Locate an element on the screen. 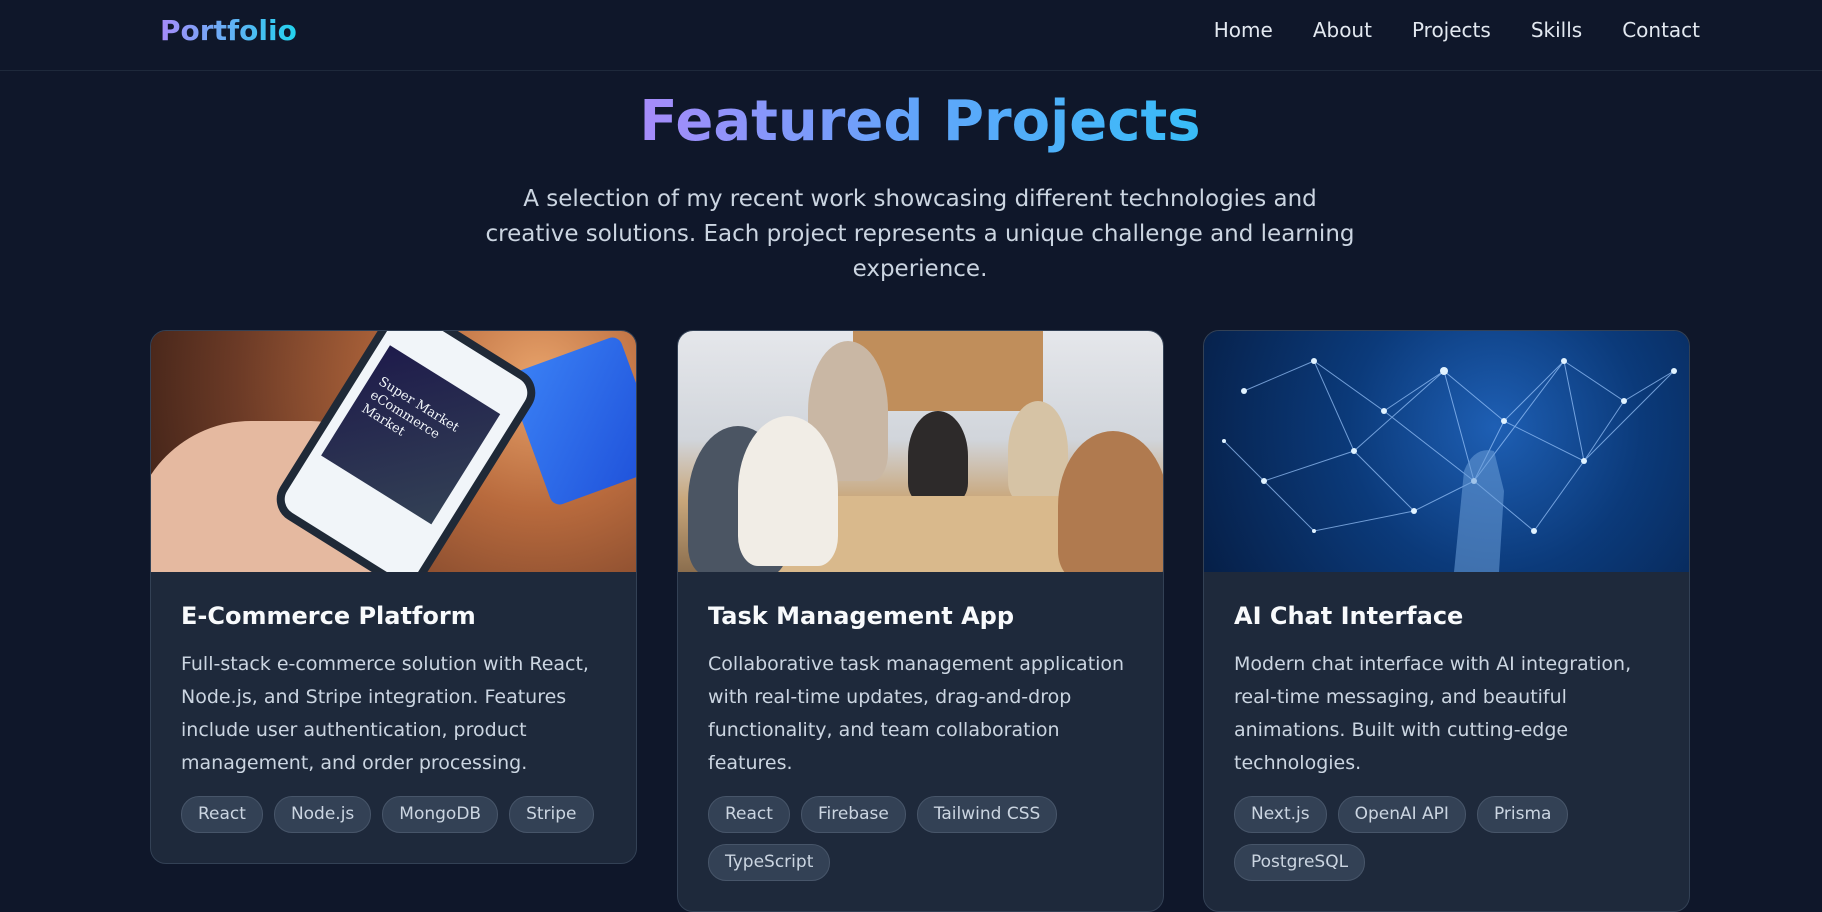 Image resolution: width=1822 pixels, height=912 pixels. logo: Portfolio is located at coordinates (228, 30).